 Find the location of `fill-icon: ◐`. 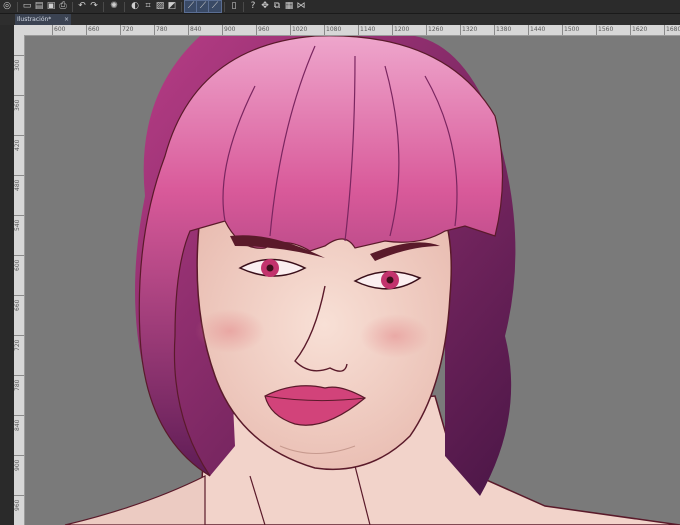

fill-icon: ◐ is located at coordinates (135, 6).